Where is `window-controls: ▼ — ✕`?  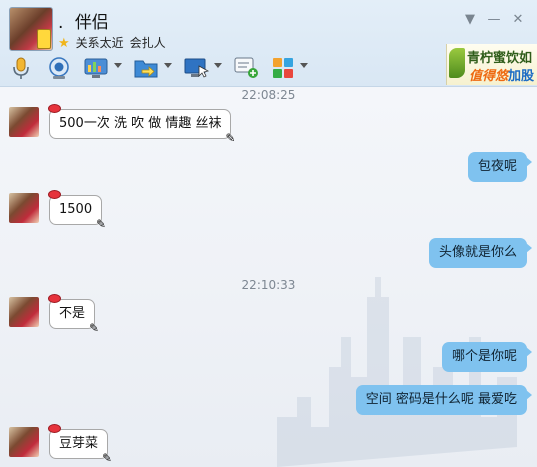 window-controls: ▼ — ✕ is located at coordinates (491, 17).